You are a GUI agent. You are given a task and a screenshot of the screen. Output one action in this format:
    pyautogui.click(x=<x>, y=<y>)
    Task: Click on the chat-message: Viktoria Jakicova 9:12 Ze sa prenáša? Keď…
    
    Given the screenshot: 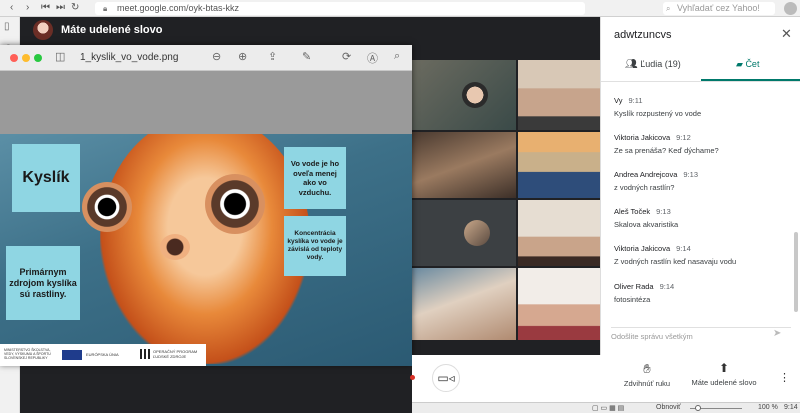 What is the action you would take?
    pyautogui.click(x=666, y=144)
    